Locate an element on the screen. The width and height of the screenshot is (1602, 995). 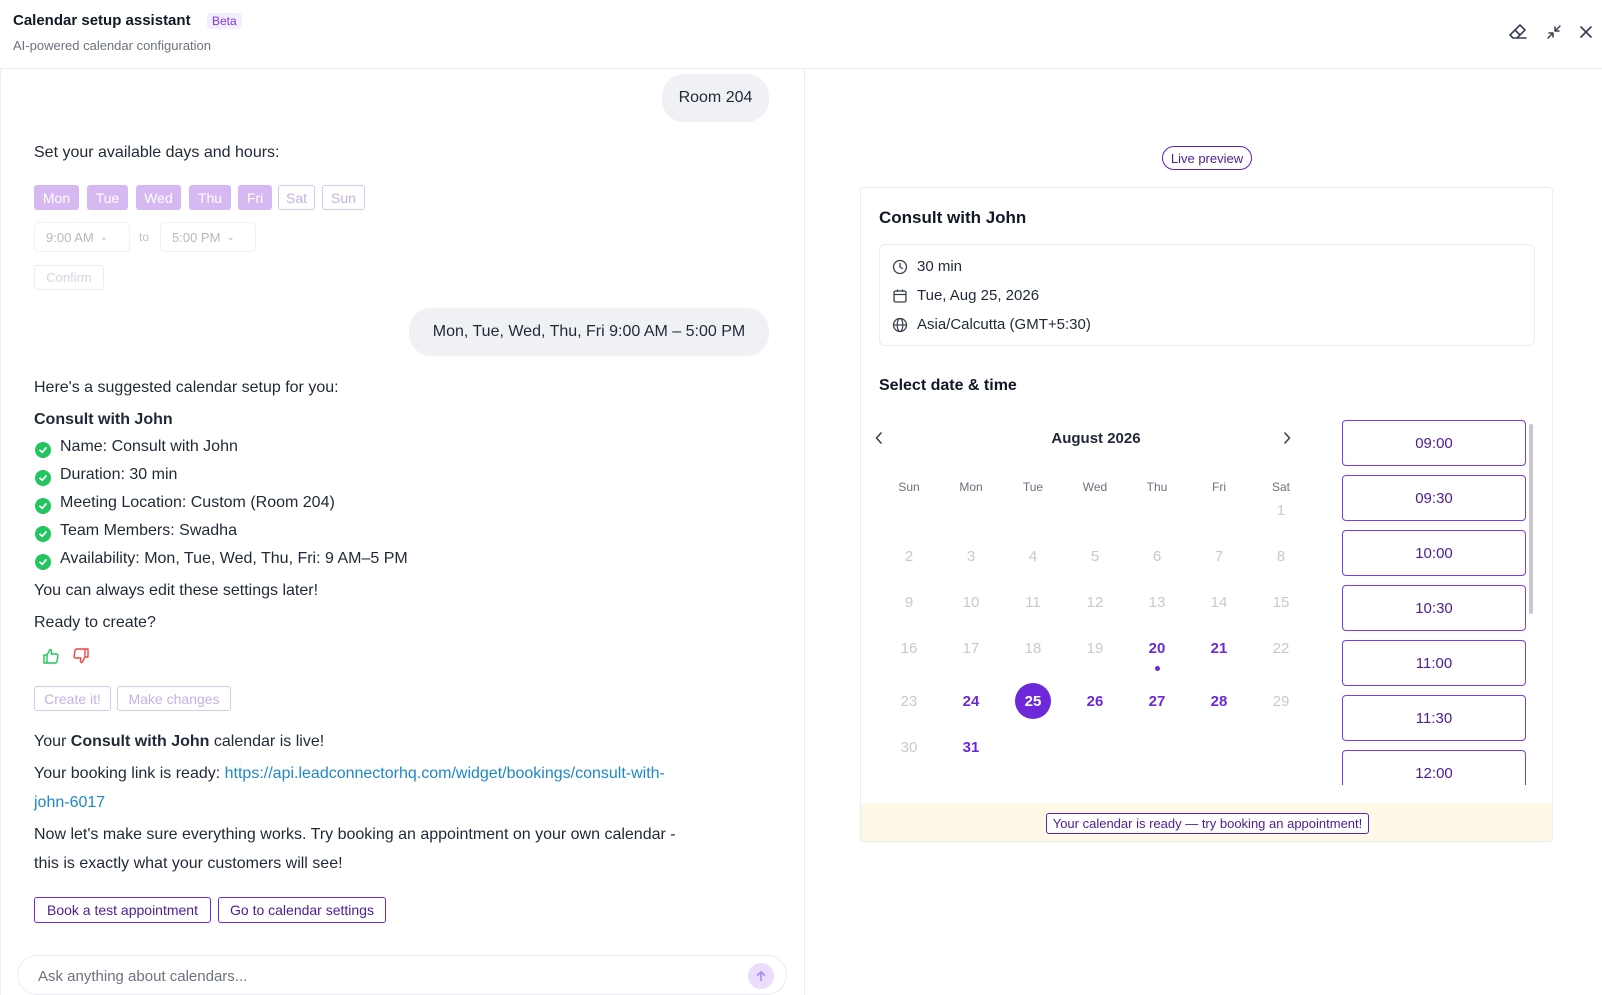
time-slot-list: 09:00 09:30 10:00 10:30 11:00 11:30 12:00 is located at coordinates (1438, 602).